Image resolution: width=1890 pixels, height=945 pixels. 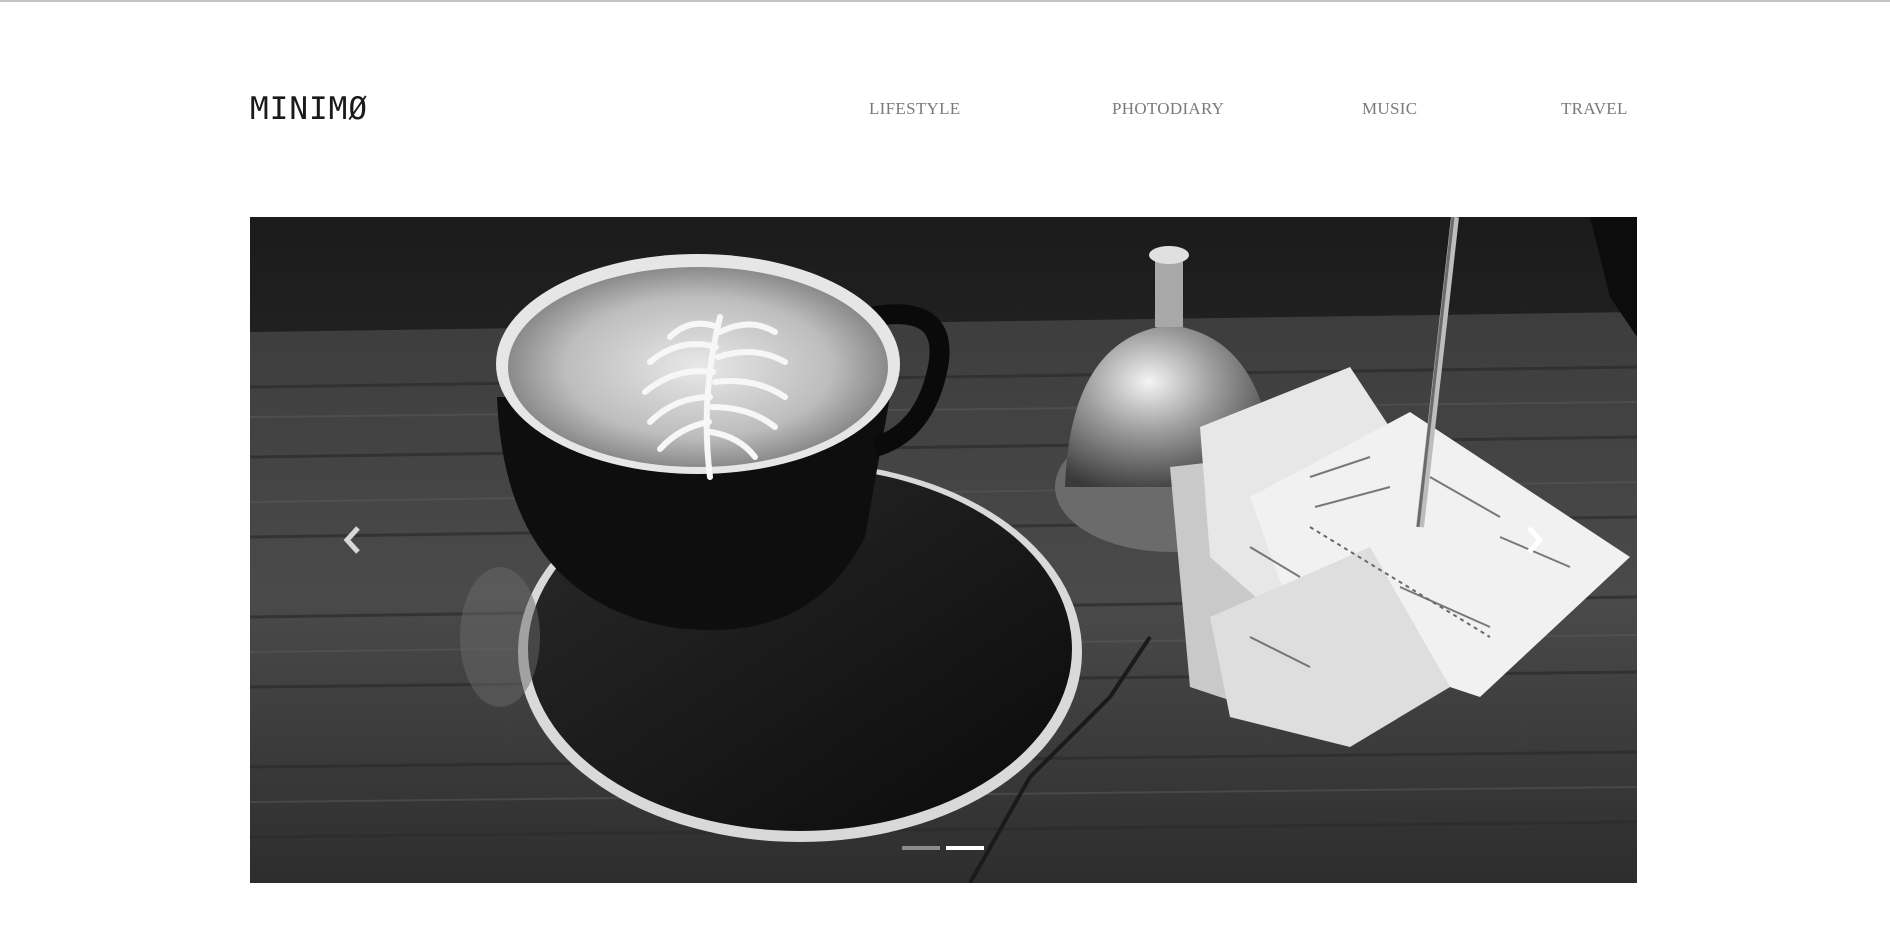 What do you see at coordinates (1594, 109) in the screenshot?
I see `nav-item-travel: TRAVEL` at bounding box center [1594, 109].